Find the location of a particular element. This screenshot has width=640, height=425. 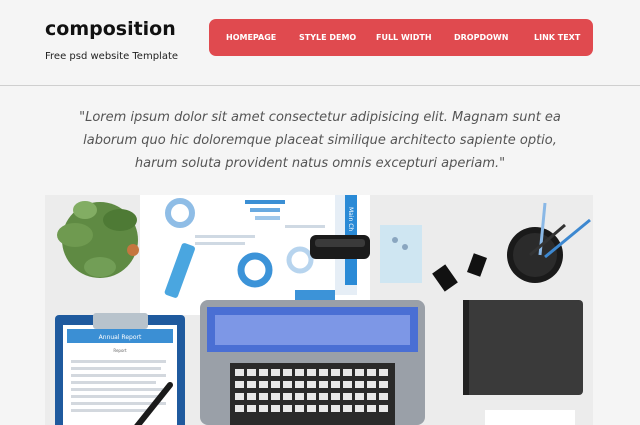

site-title: composition is located at coordinates (110, 29).